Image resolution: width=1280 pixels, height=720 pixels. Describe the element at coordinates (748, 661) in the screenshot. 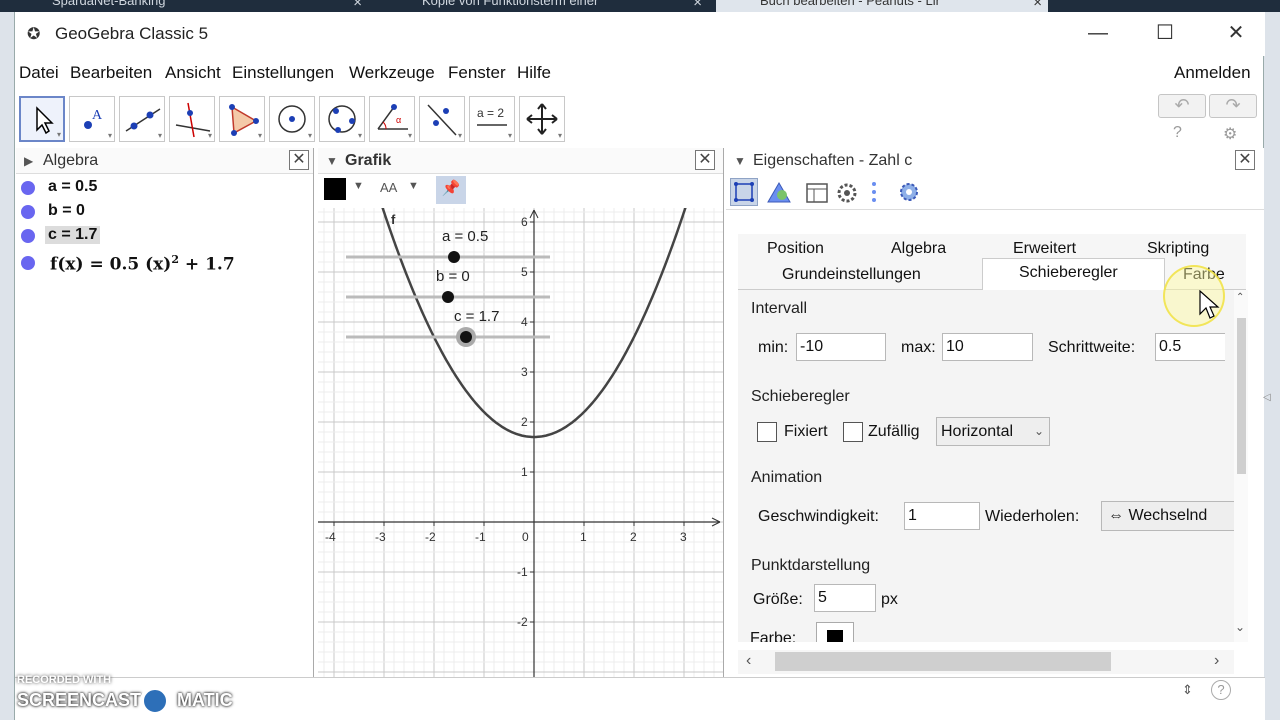

I see `scroll-left-icon: ‹` at that location.